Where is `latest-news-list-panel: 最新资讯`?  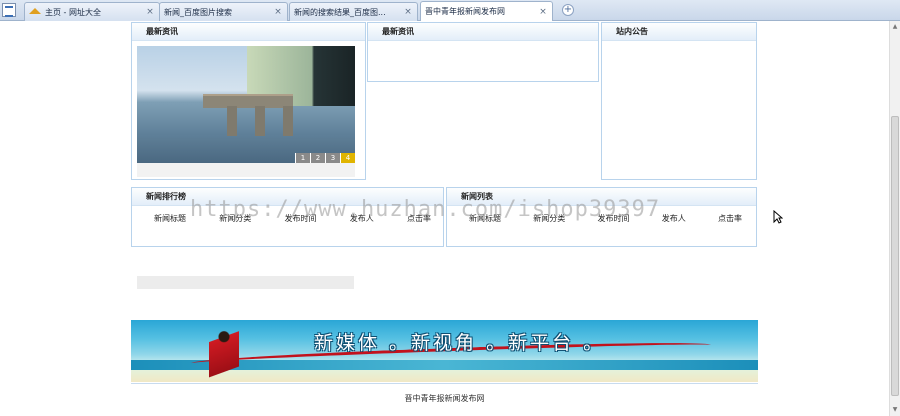 latest-news-list-panel: 最新资讯 is located at coordinates (483, 52).